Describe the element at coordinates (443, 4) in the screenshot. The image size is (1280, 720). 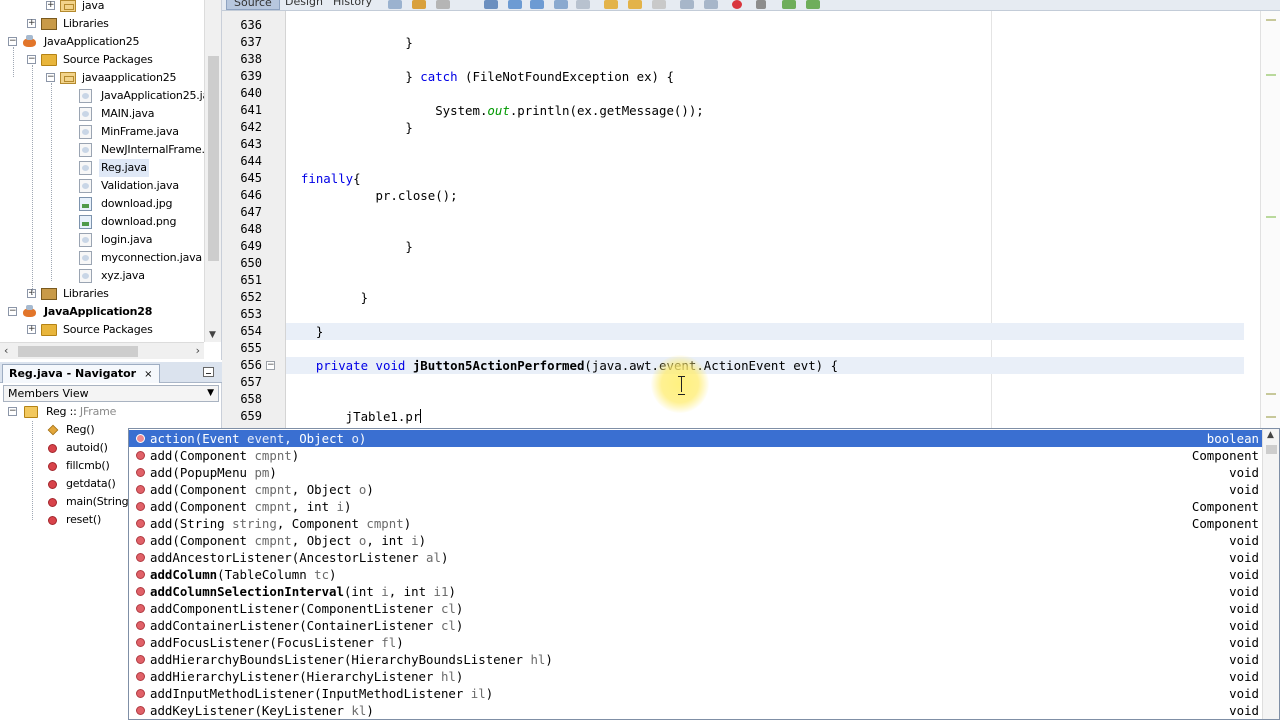
I see `history-icon` at that location.